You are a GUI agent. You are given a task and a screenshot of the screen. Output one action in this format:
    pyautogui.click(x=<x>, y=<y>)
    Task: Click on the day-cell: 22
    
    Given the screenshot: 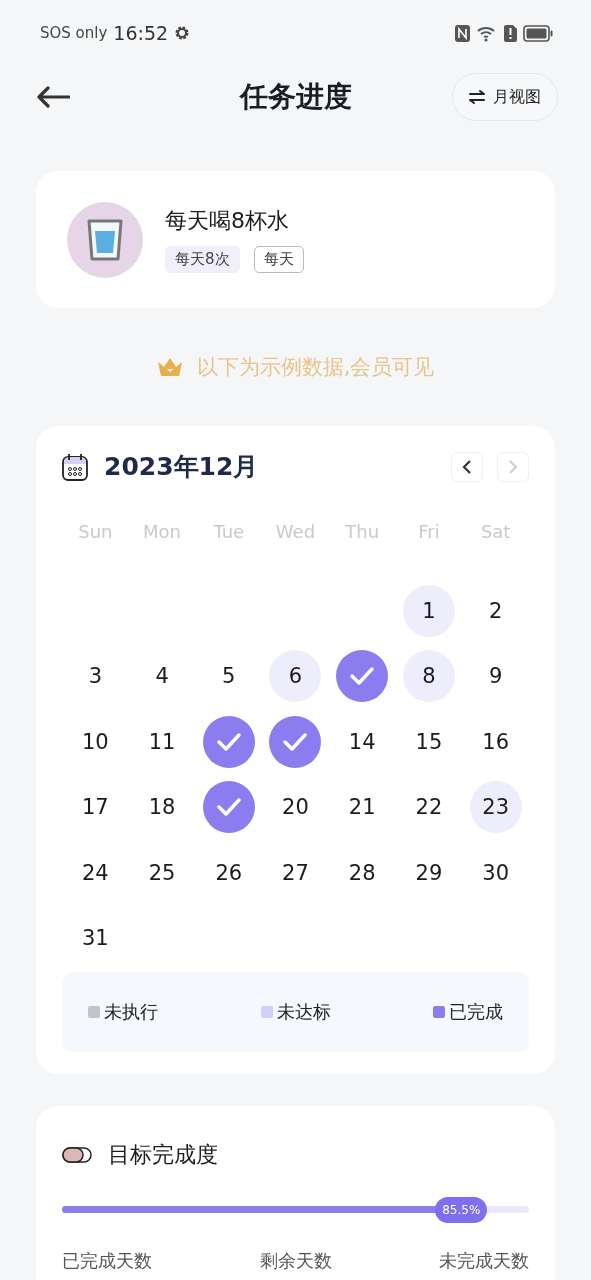 What is the action you would take?
    pyautogui.click(x=428, y=807)
    